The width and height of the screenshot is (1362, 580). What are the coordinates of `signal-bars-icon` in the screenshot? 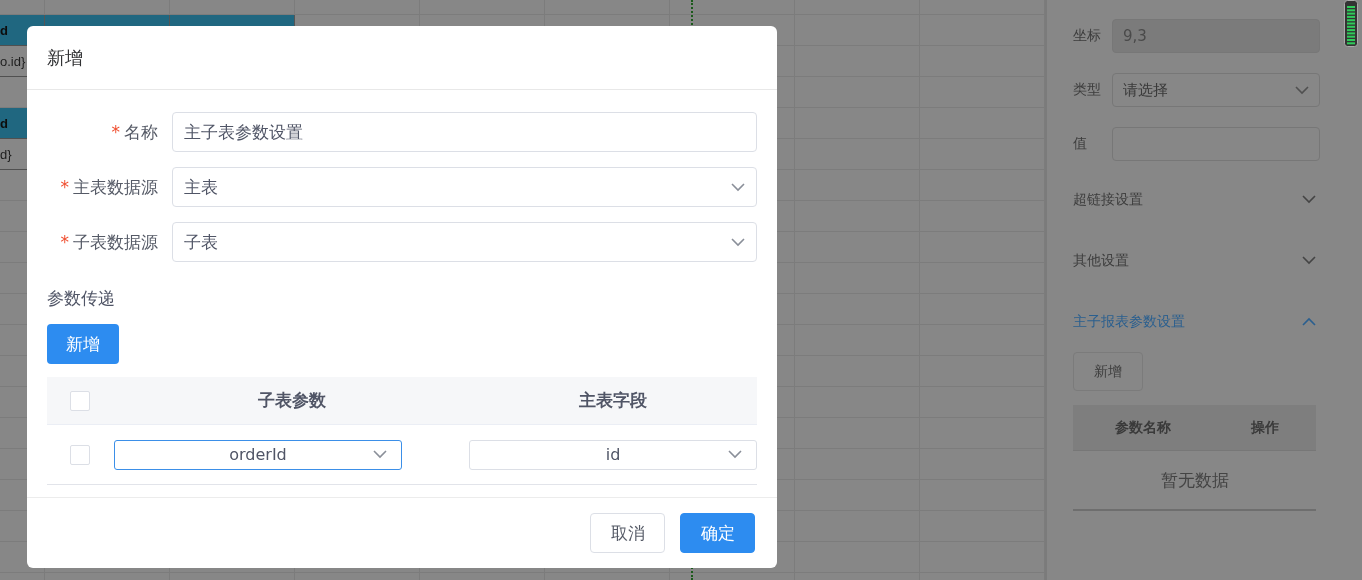 It's located at (1351, 23).